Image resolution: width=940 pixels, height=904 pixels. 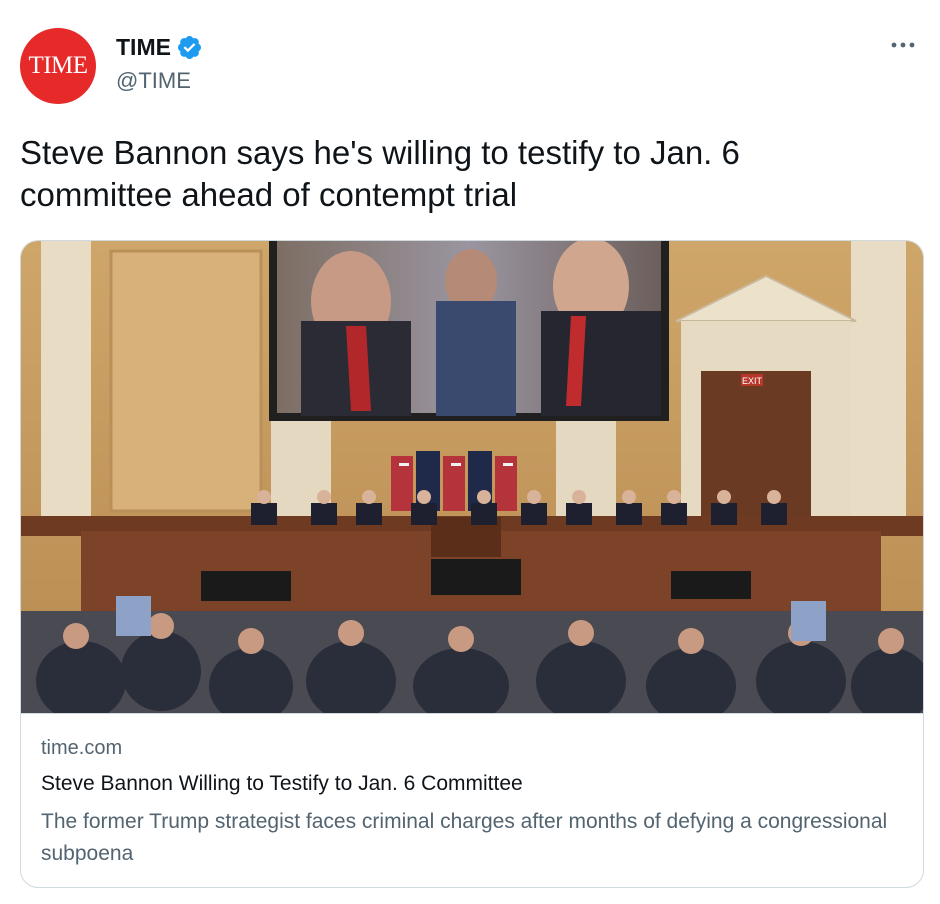 I want to click on avatar-logo-text: TIME, so click(x=58, y=65).